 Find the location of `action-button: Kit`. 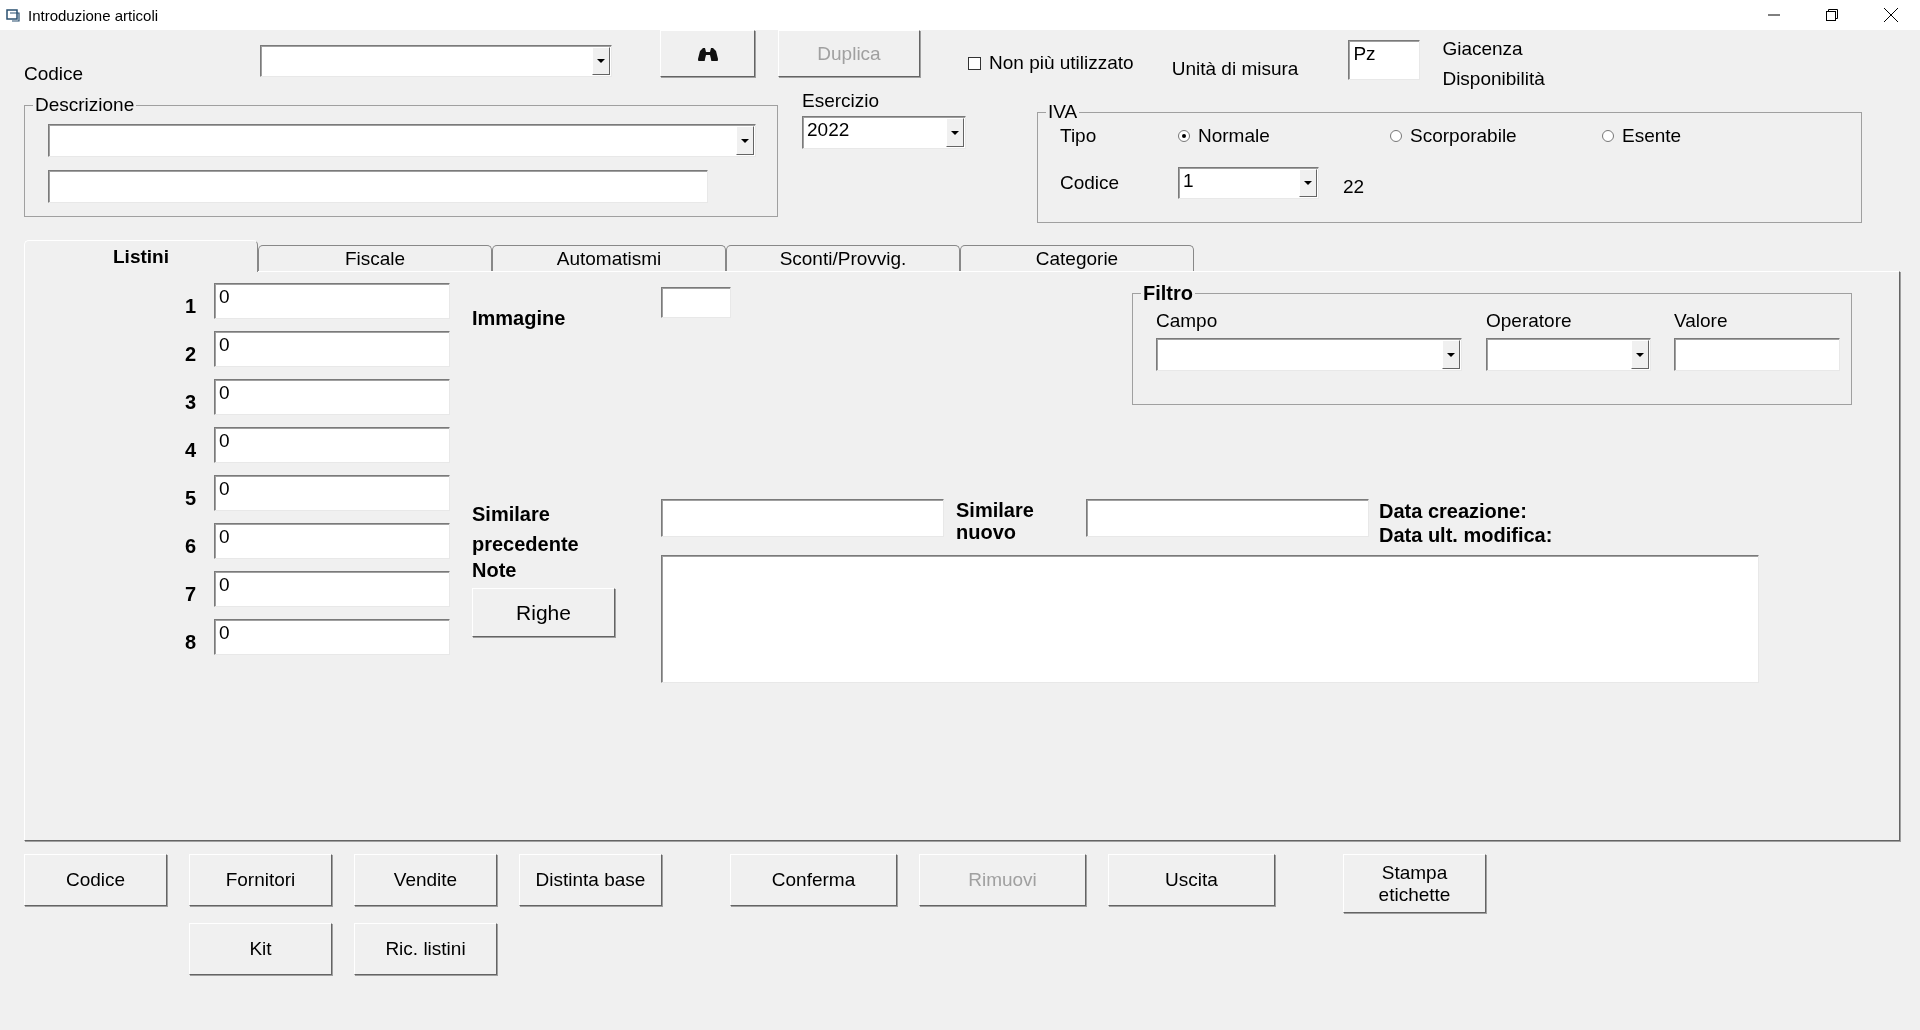

action-button: Kit is located at coordinates (260, 949).